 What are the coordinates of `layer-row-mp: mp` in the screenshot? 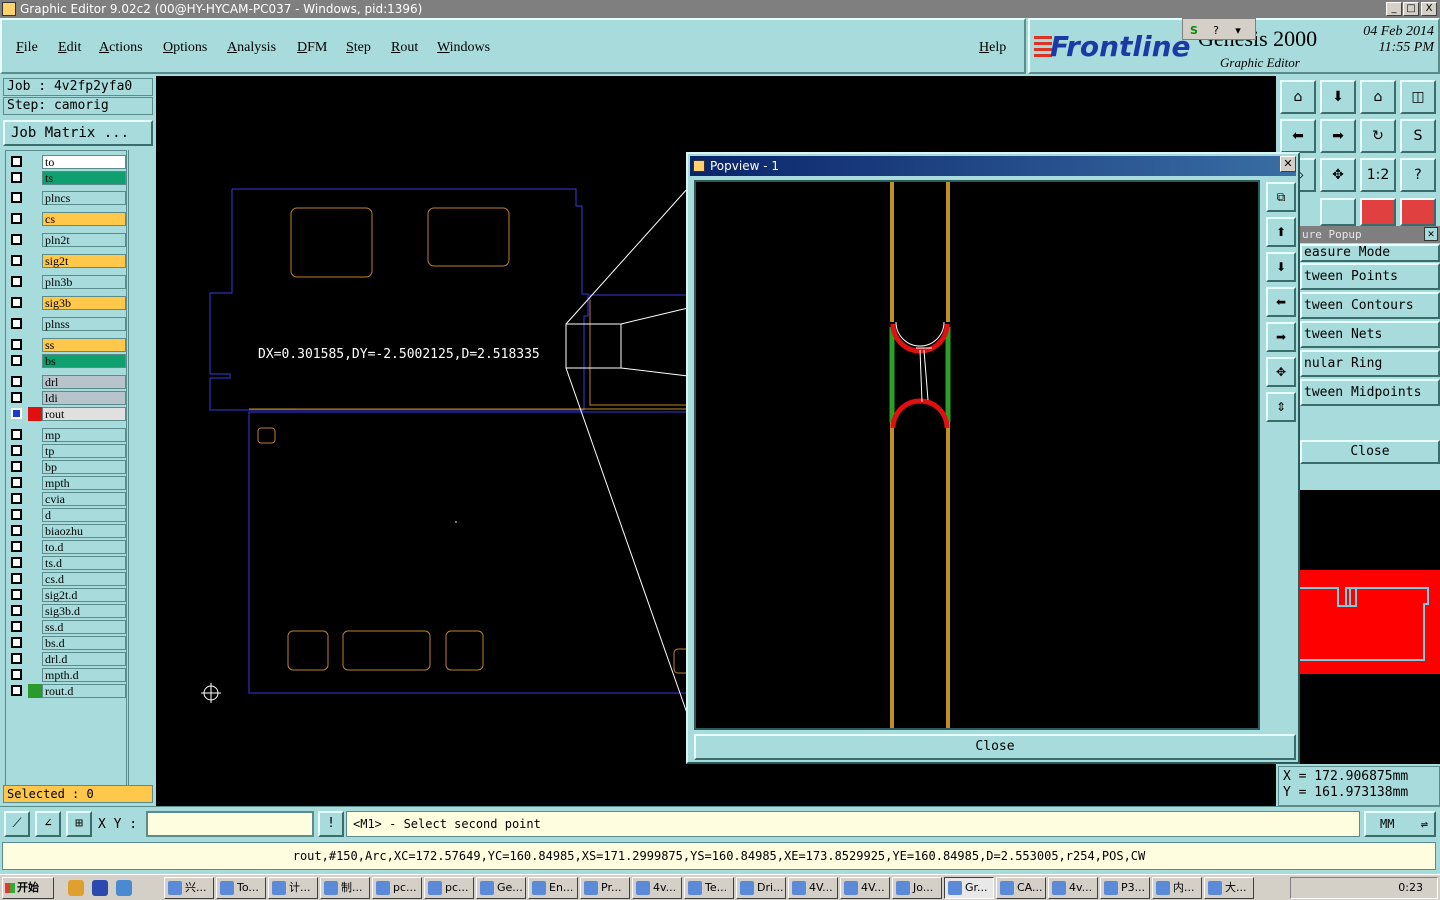 It's located at (67, 435).